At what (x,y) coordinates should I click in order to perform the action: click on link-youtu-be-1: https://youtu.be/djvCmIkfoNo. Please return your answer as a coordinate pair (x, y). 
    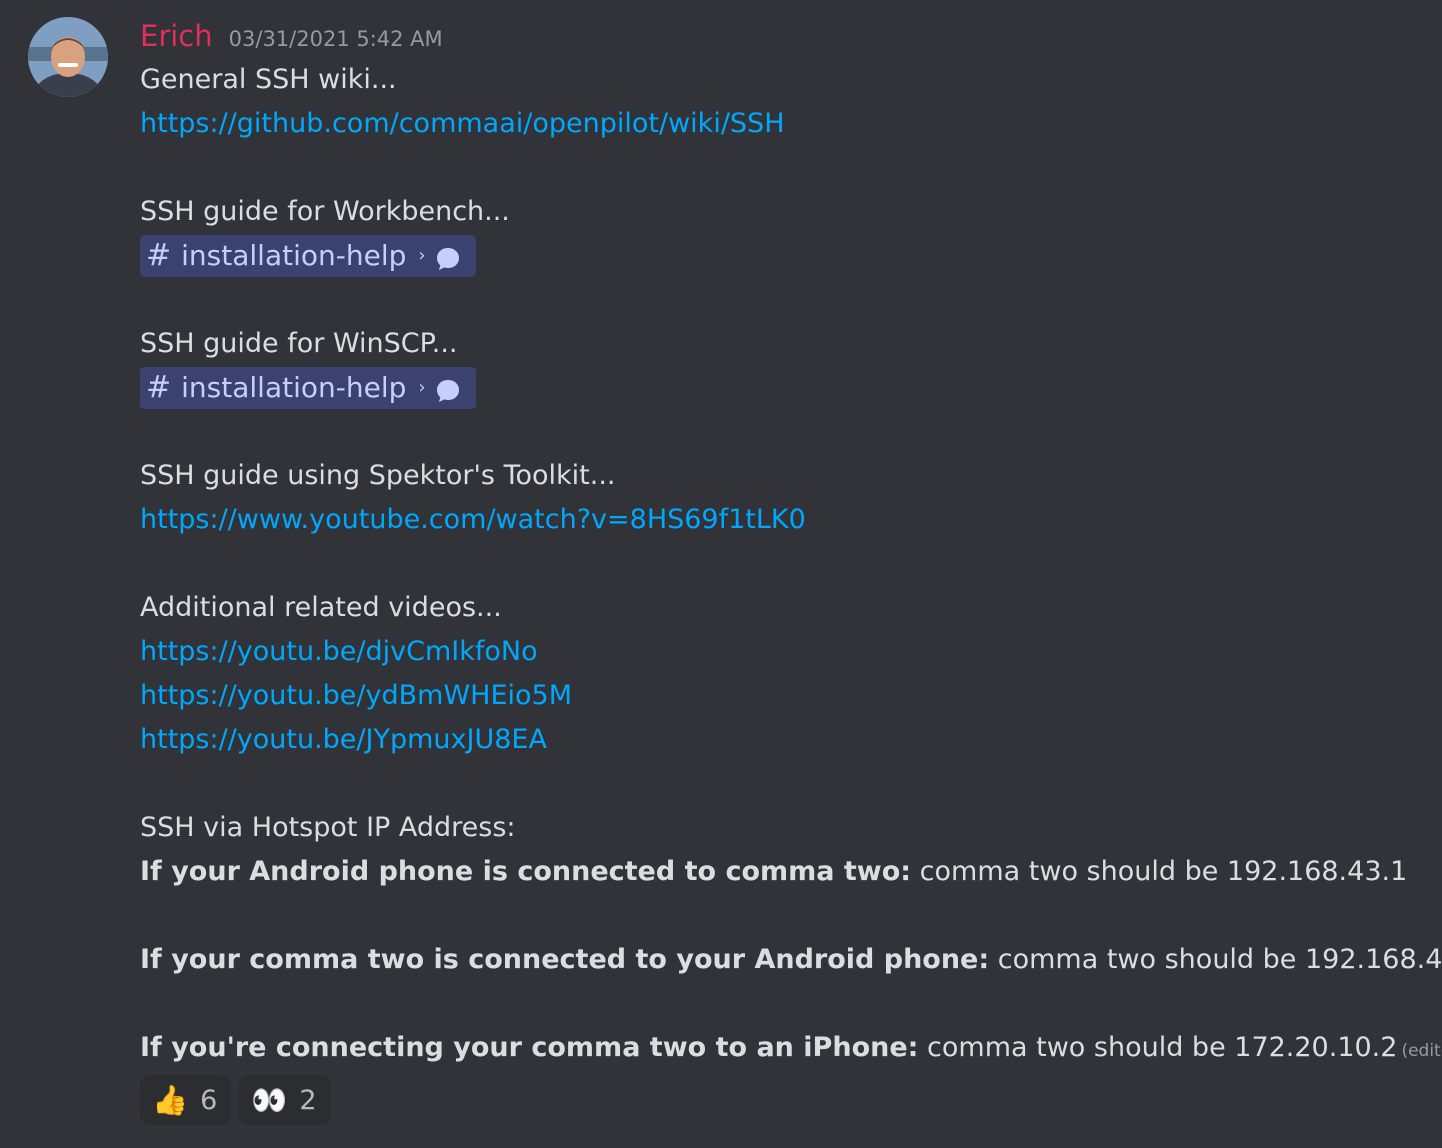
    Looking at the image, I should click on (339, 651).